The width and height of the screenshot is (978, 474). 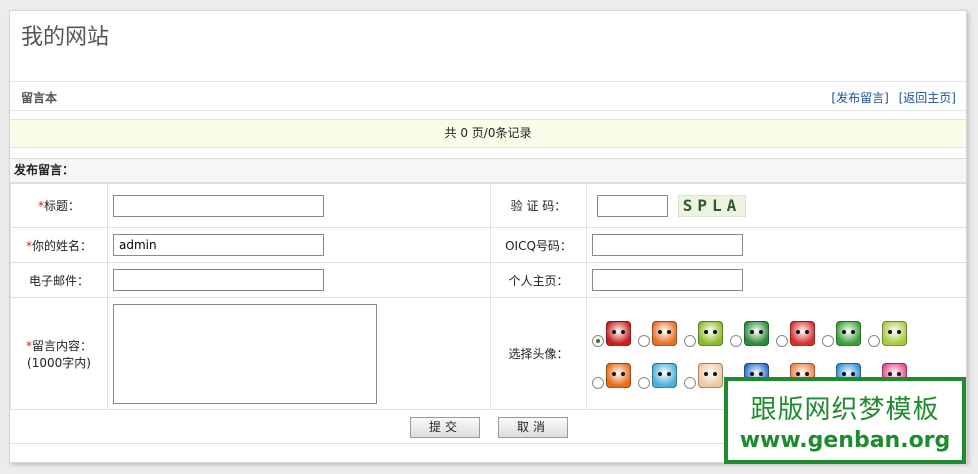 What do you see at coordinates (218, 280) in the screenshot?
I see `email-input` at bounding box center [218, 280].